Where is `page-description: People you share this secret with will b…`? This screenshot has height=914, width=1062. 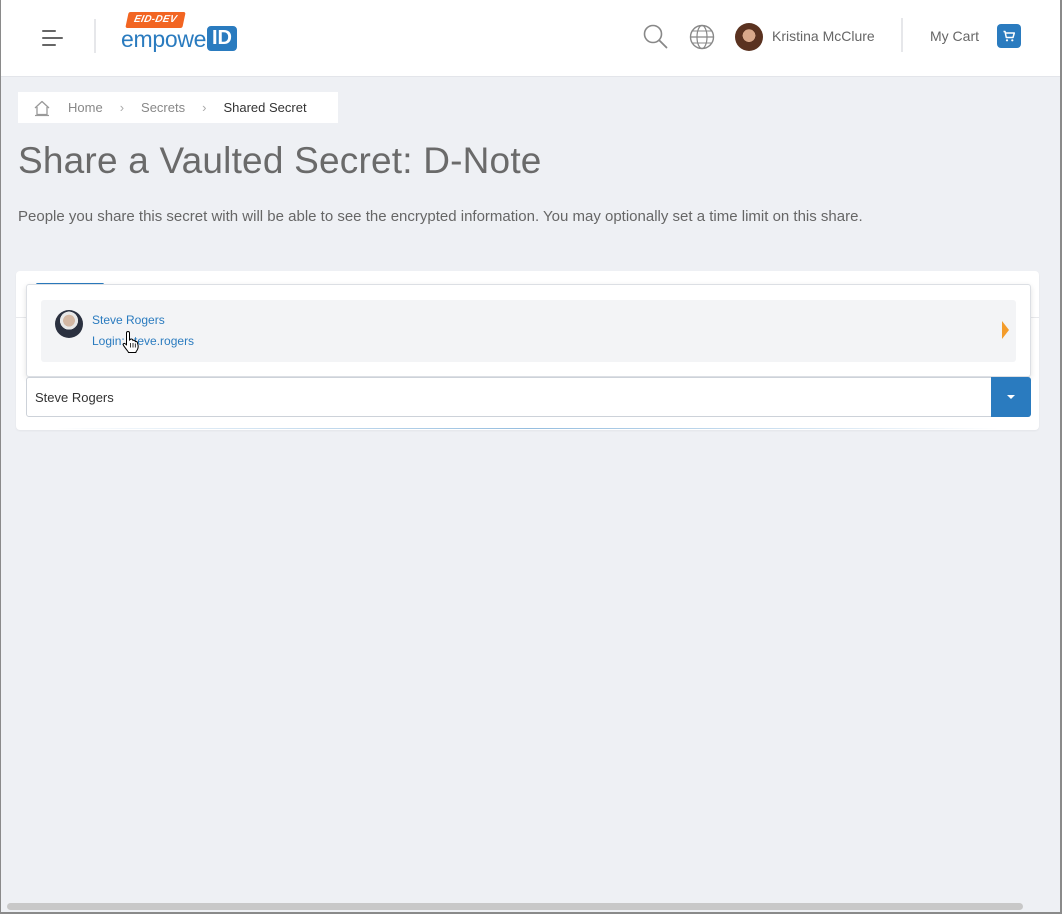 page-description: People you share this secret with will b… is located at coordinates (440, 216).